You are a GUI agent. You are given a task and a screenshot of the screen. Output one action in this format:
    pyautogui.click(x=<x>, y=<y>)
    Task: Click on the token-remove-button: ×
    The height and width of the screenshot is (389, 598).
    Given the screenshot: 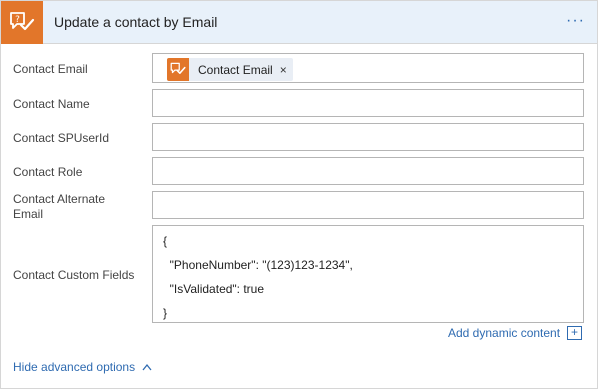 What is the action you would take?
    pyautogui.click(x=283, y=70)
    